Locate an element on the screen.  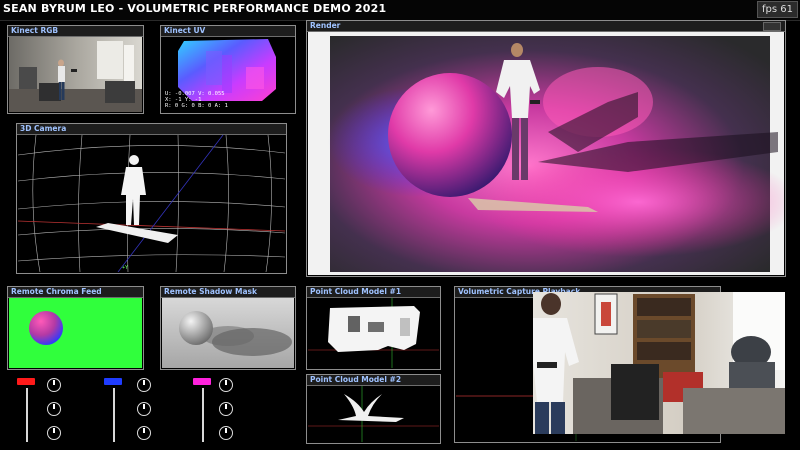
panel-title: Kinect RGB is located at coordinates (35, 30).